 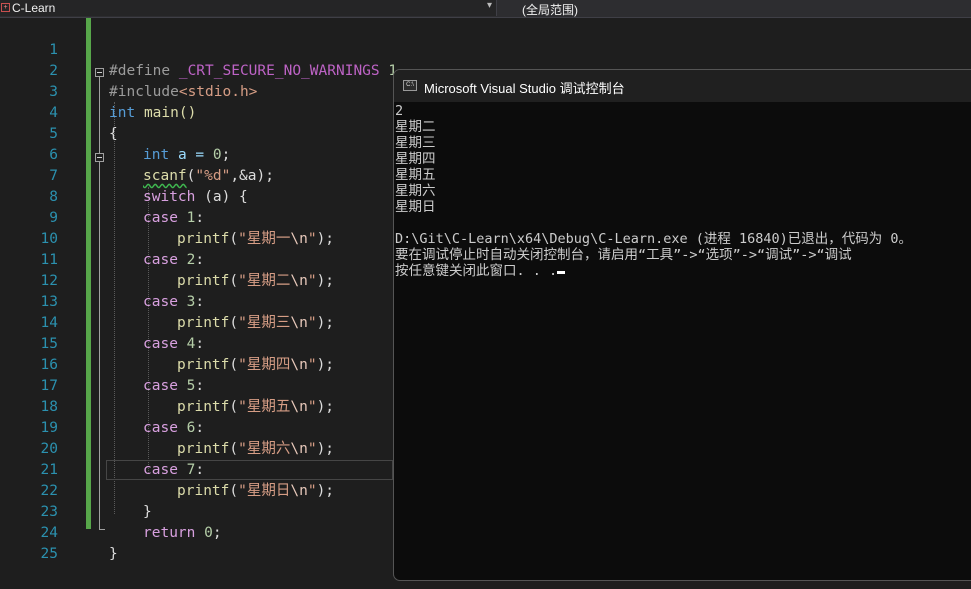 I want to click on navigation-bar: + C-Learn ▾ (全局范围), so click(x=485, y=9).